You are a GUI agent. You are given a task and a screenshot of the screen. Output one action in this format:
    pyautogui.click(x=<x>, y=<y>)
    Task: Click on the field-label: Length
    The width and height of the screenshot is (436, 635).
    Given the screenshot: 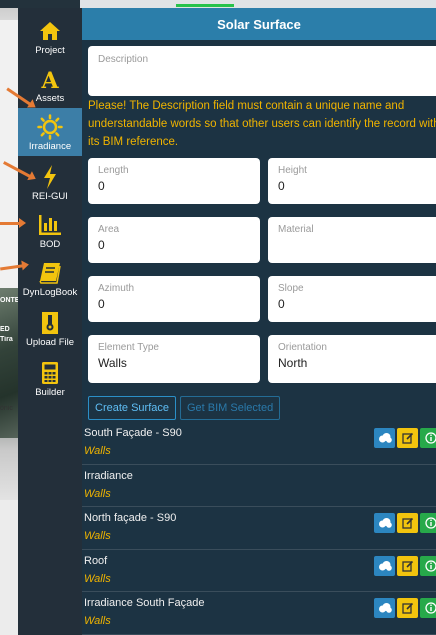 What is the action you would take?
    pyautogui.click(x=113, y=170)
    